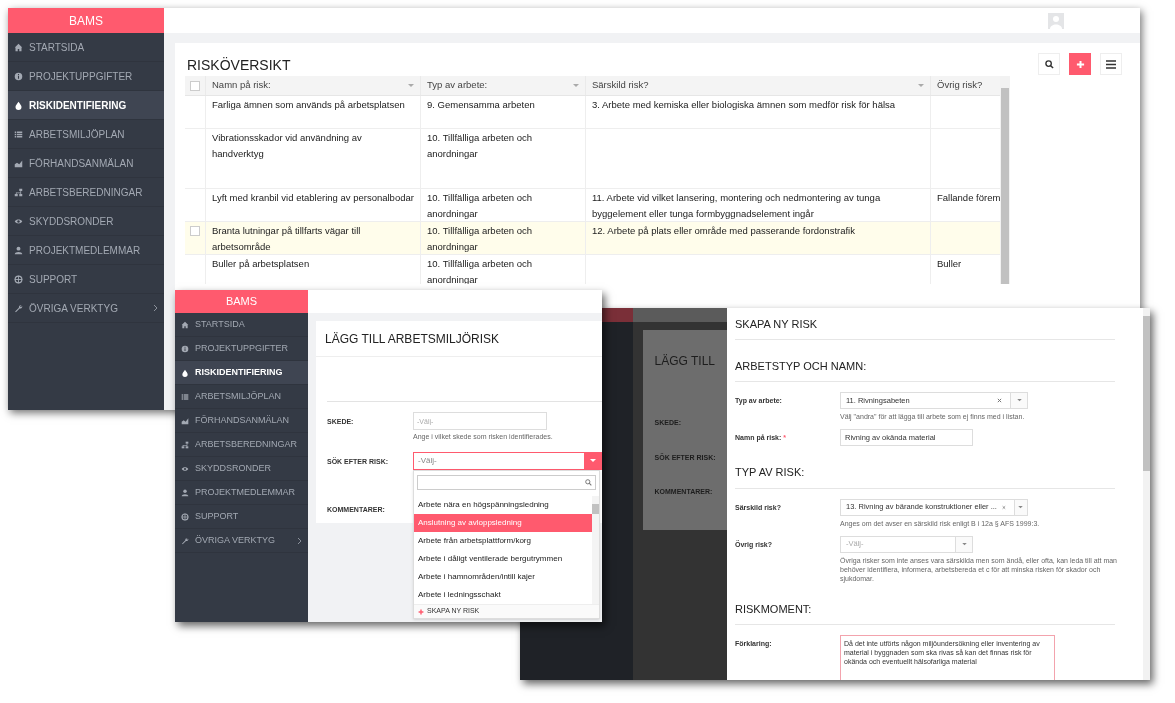  I want to click on column-header: Övrig risk?, so click(960, 85).